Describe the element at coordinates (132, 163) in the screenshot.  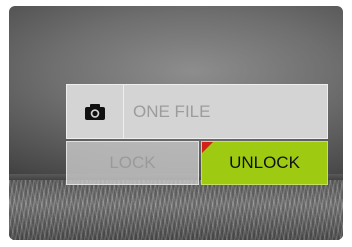
I see `lock-button: LOCK` at that location.